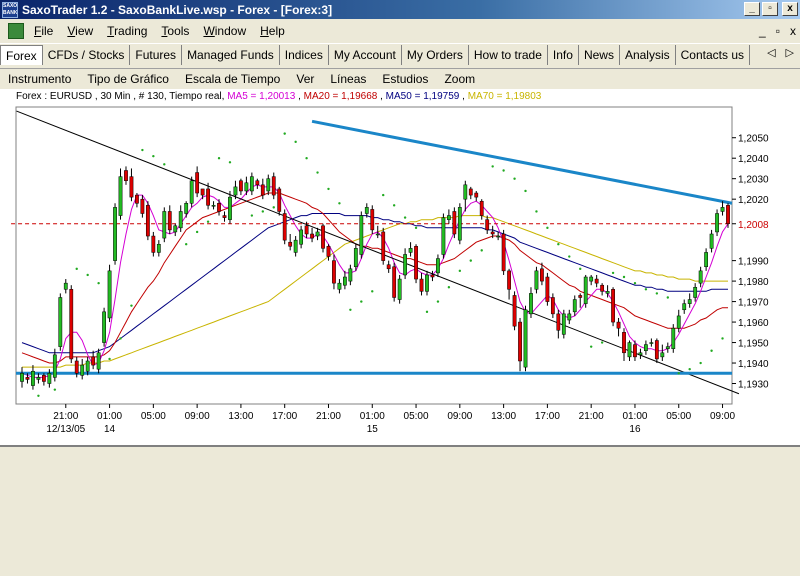 The image size is (800, 576). What do you see at coordinates (762, 31) in the screenshot?
I see `mdi-minimize-button: _` at bounding box center [762, 31].